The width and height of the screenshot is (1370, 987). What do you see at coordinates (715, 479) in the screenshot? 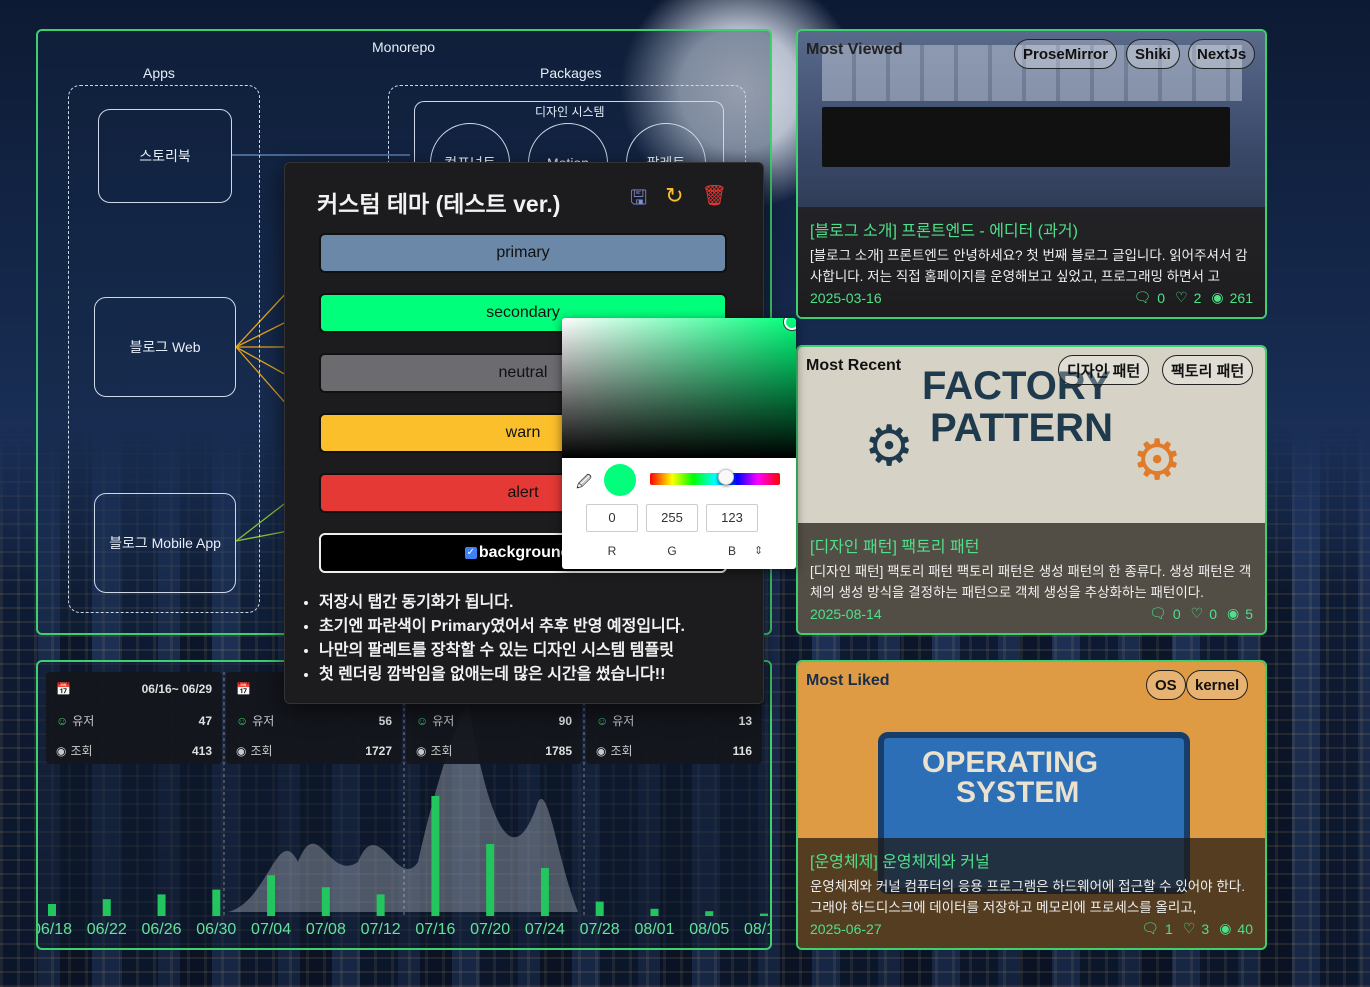
I see `hue-slider` at bounding box center [715, 479].